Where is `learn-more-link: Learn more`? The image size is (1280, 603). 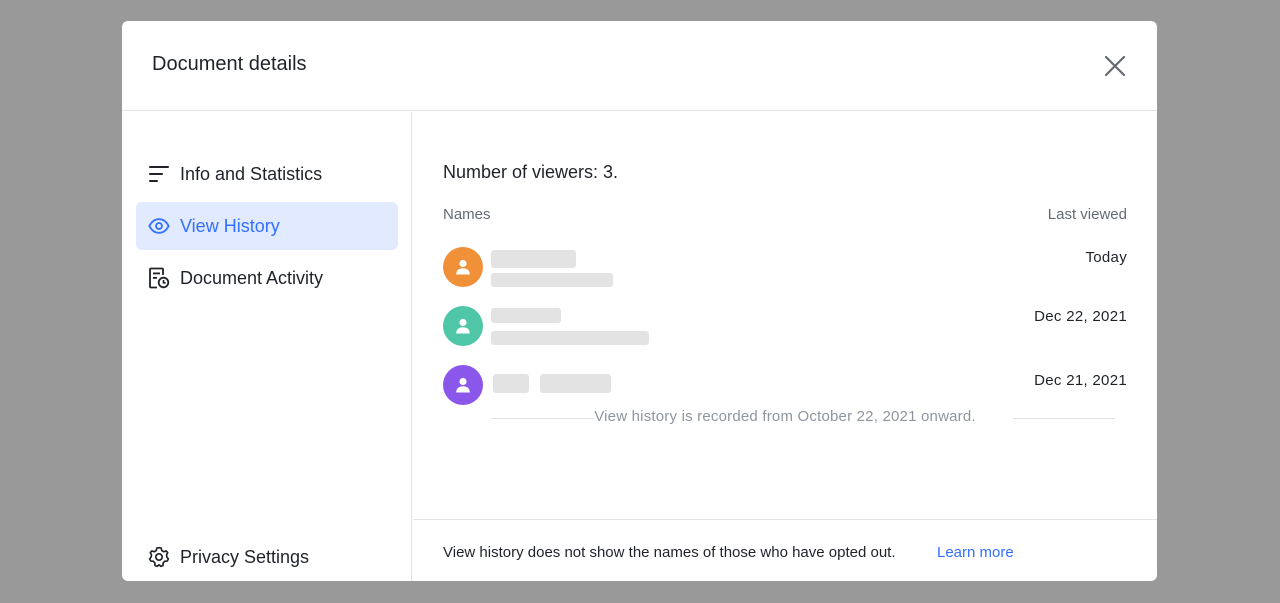
learn-more-link: Learn more is located at coordinates (975, 552).